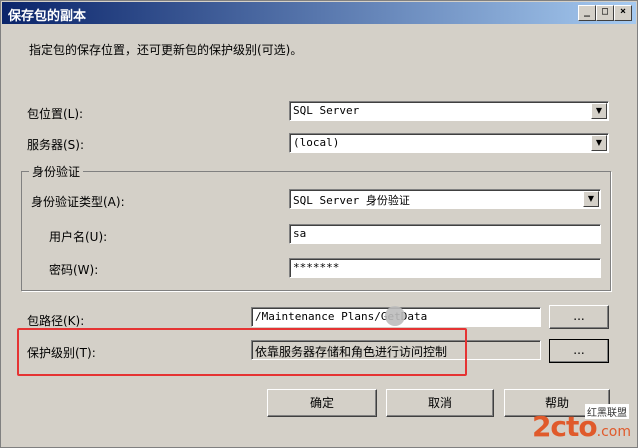 This screenshot has width=638, height=448. What do you see at coordinates (166, 50) in the screenshot?
I see `instruction-text: 指定包的保存位置，还可更新包的保护级别(可选)。` at bounding box center [166, 50].